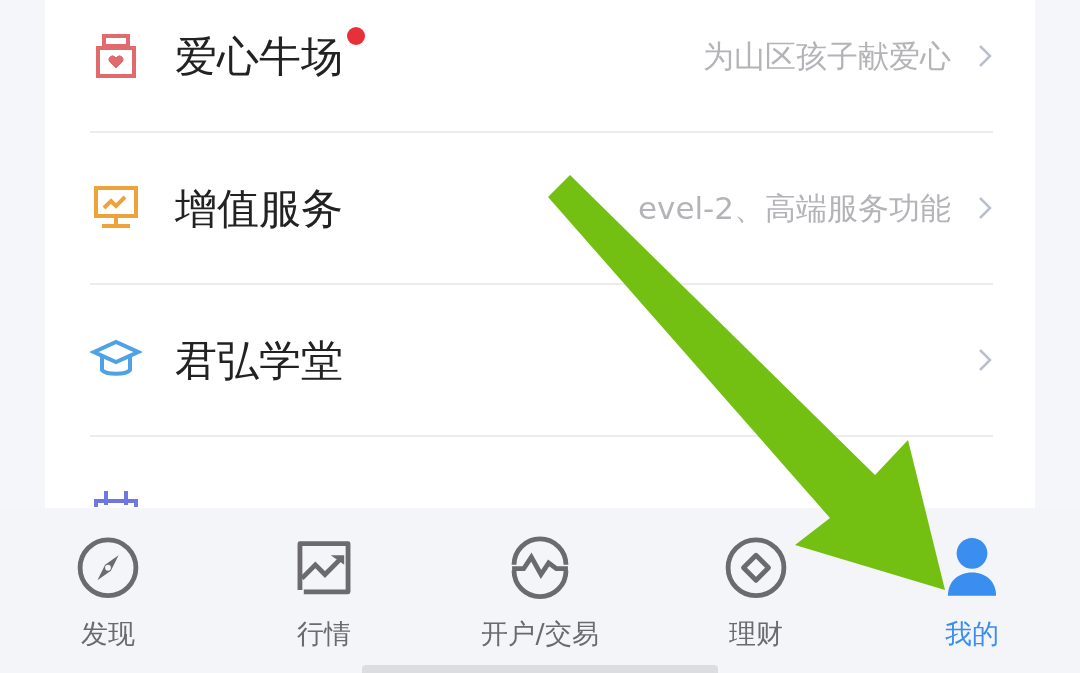 The height and width of the screenshot is (673, 1080). I want to click on menu-subtitle: 为山区孩子献爱心, so click(827, 56).